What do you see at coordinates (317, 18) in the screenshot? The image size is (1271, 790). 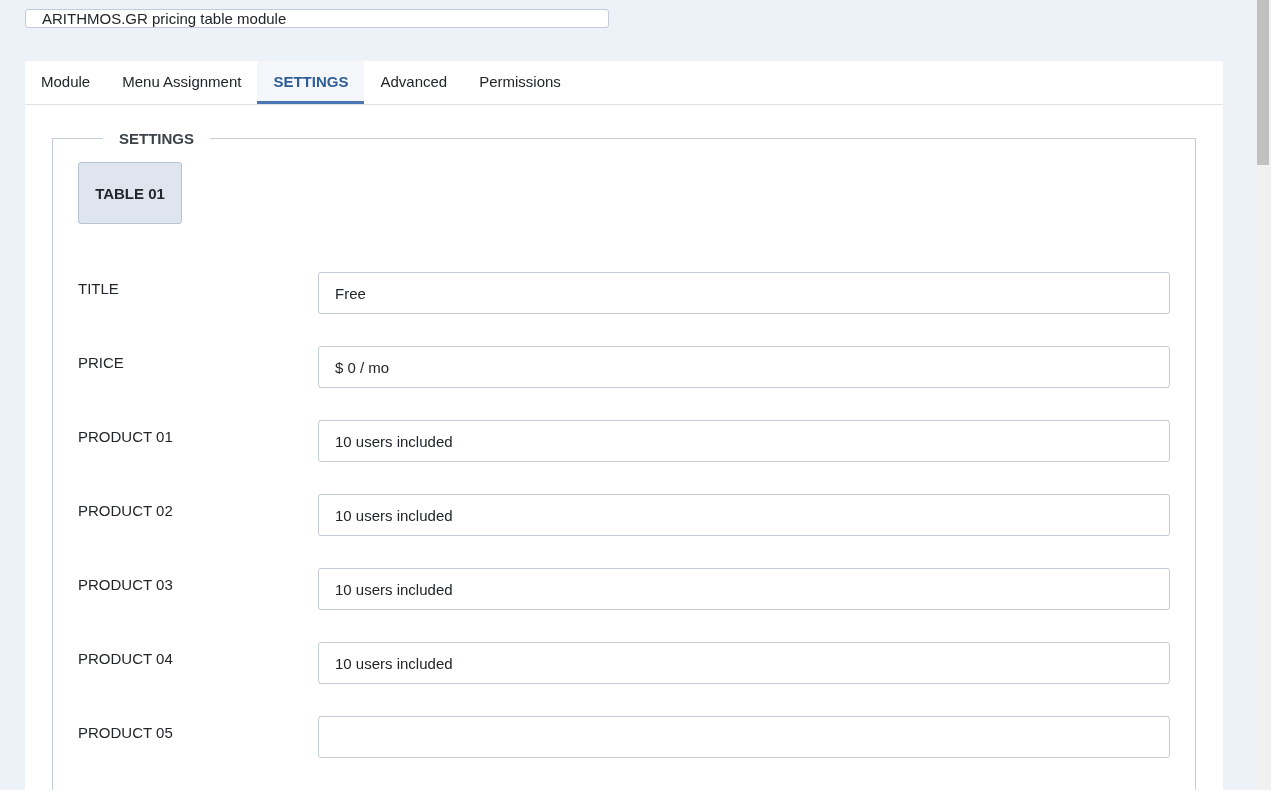 I see `module-title-field: ARITHMOS.GR pricing table module` at bounding box center [317, 18].